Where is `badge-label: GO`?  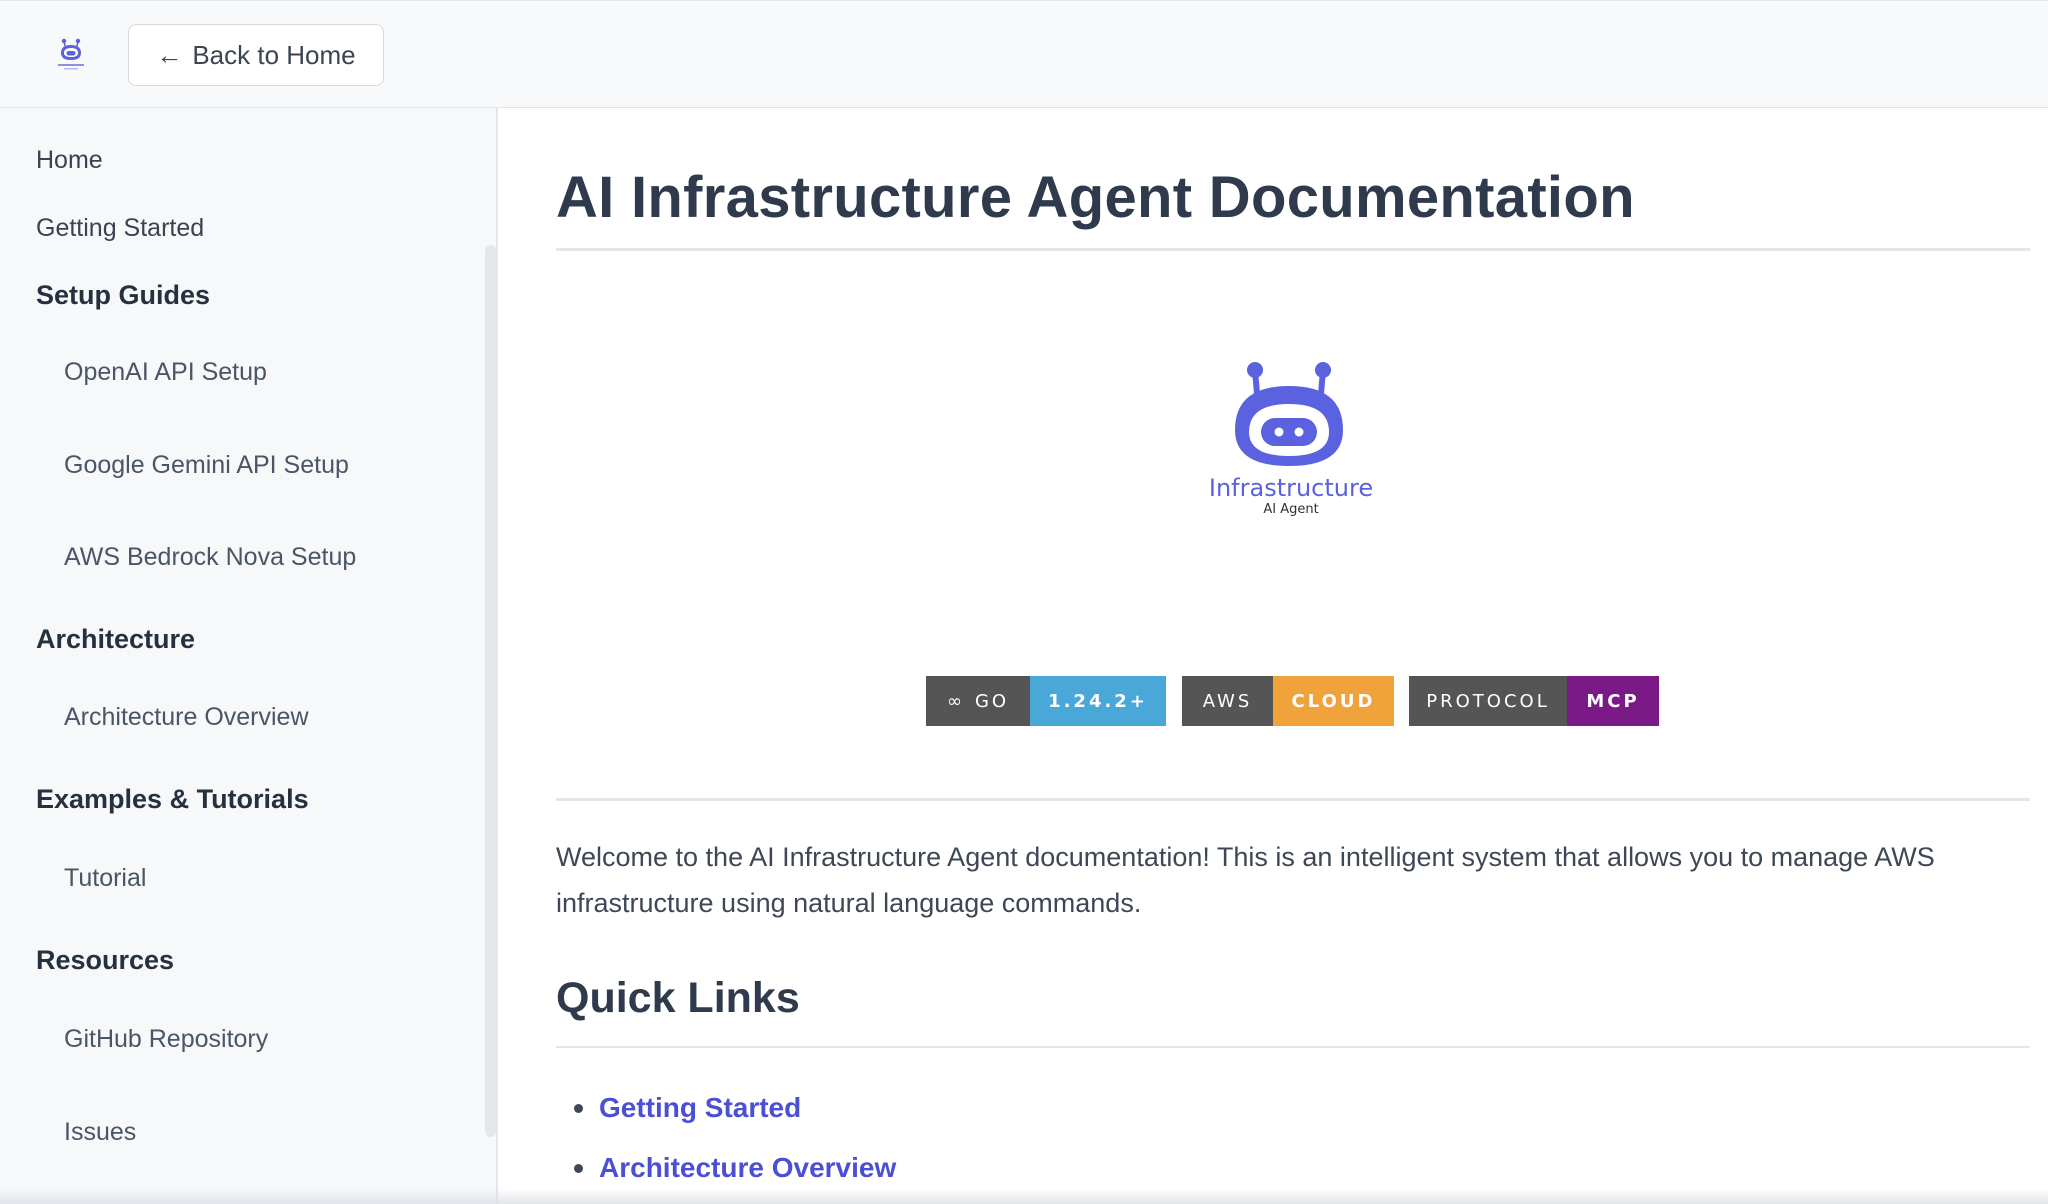 badge-label: GO is located at coordinates (992, 701).